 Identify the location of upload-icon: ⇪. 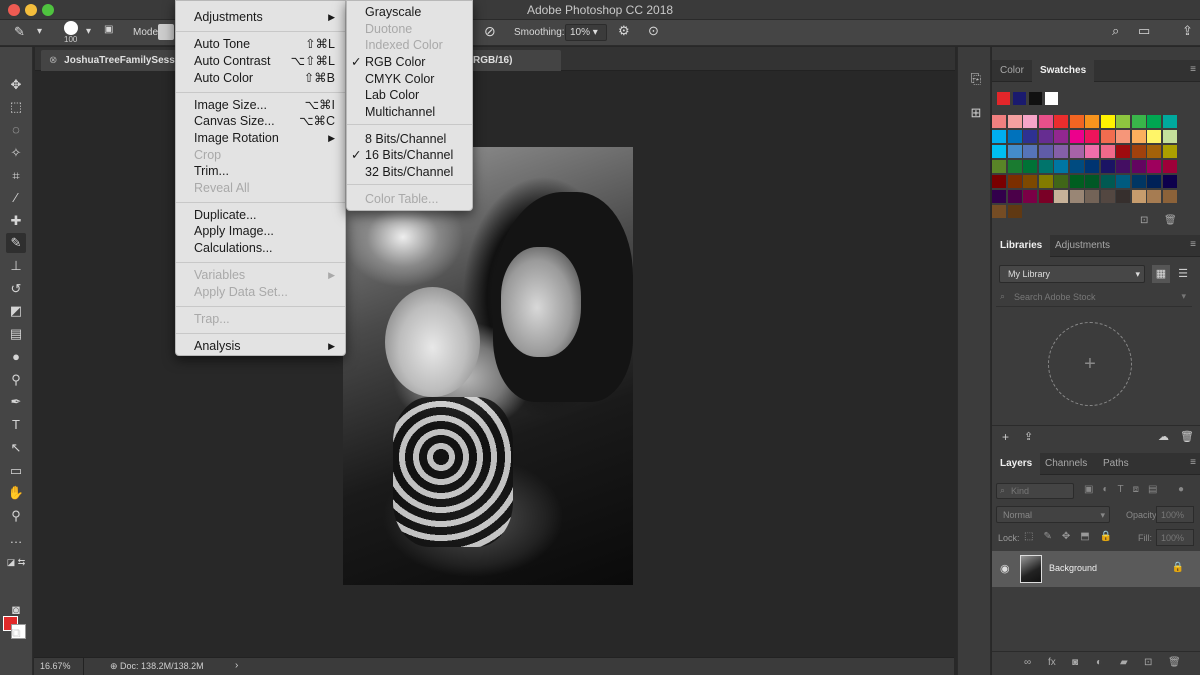
(1028, 436).